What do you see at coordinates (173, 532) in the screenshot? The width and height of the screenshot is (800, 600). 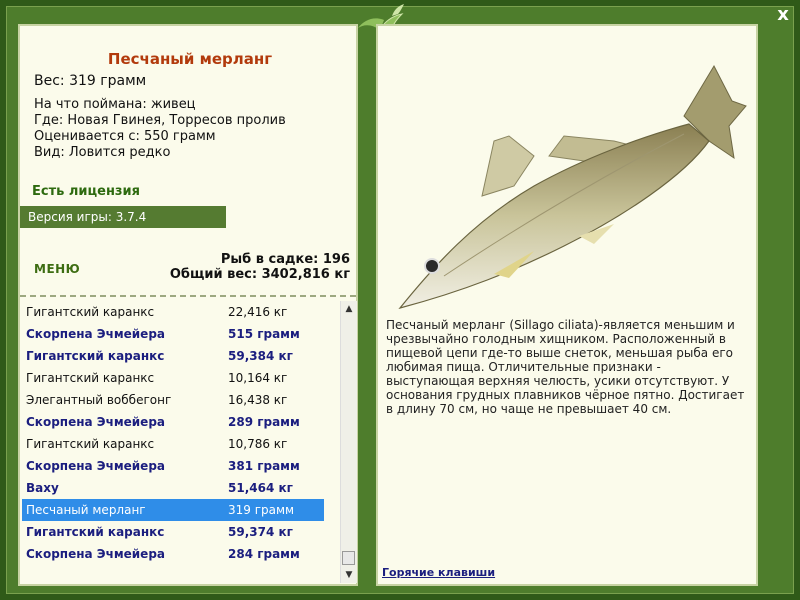 I see `list-item: Гигантский каранкс 59,374 кг` at bounding box center [173, 532].